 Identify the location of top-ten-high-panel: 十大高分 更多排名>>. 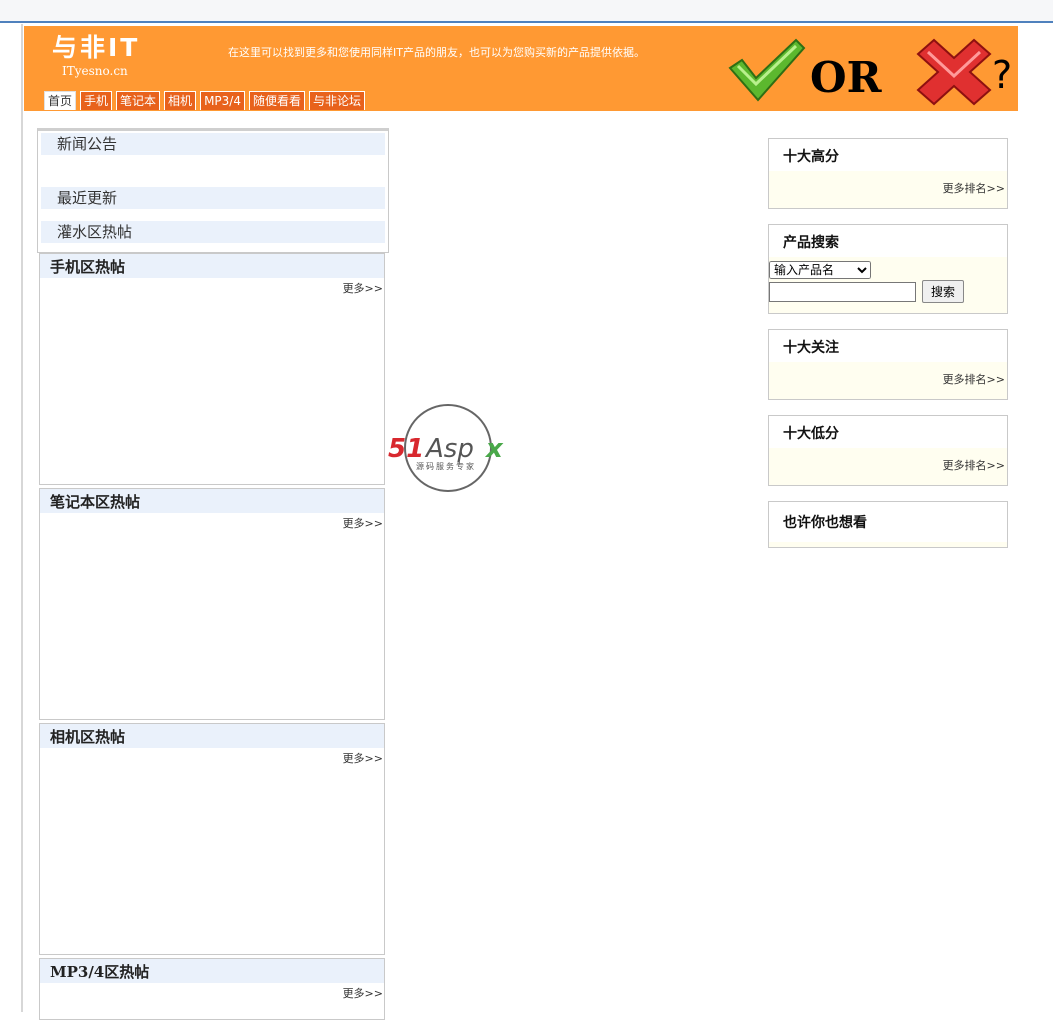
(888, 173).